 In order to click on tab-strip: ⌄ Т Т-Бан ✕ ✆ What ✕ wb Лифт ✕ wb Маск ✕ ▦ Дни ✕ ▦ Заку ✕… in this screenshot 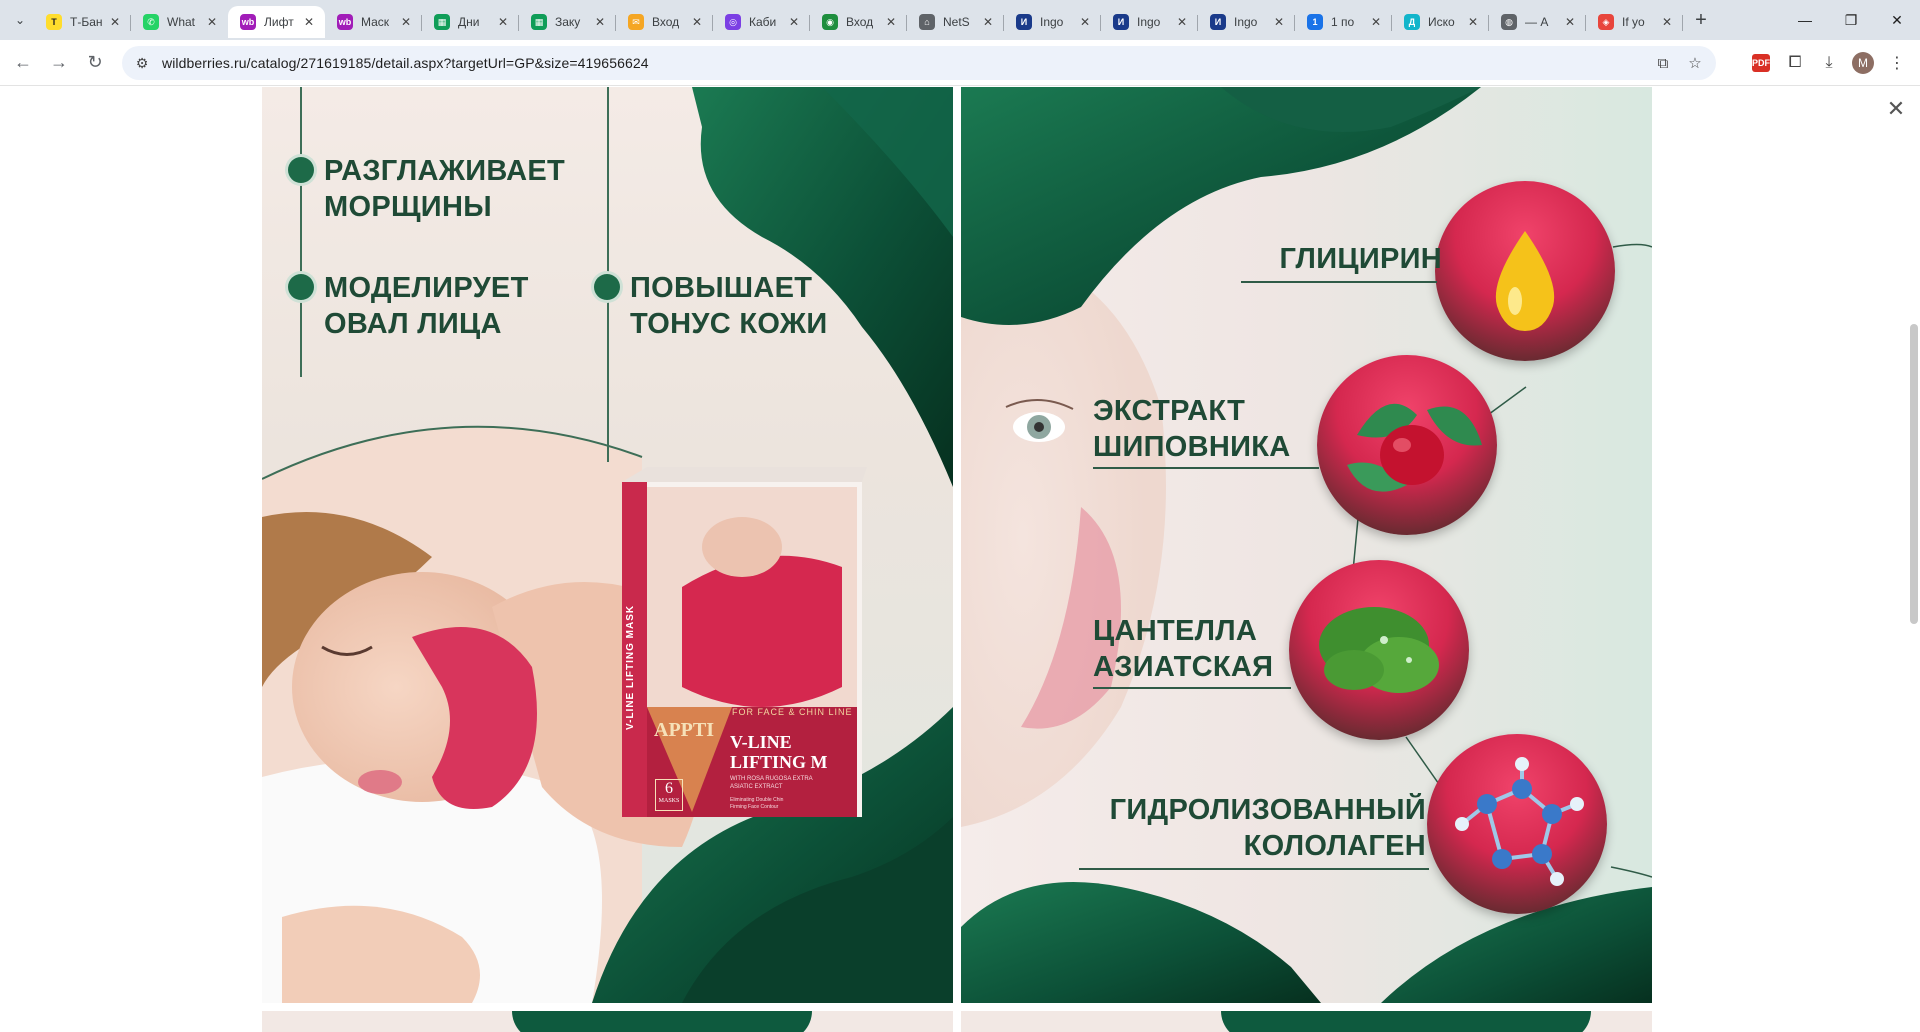, I will do `click(960, 20)`.